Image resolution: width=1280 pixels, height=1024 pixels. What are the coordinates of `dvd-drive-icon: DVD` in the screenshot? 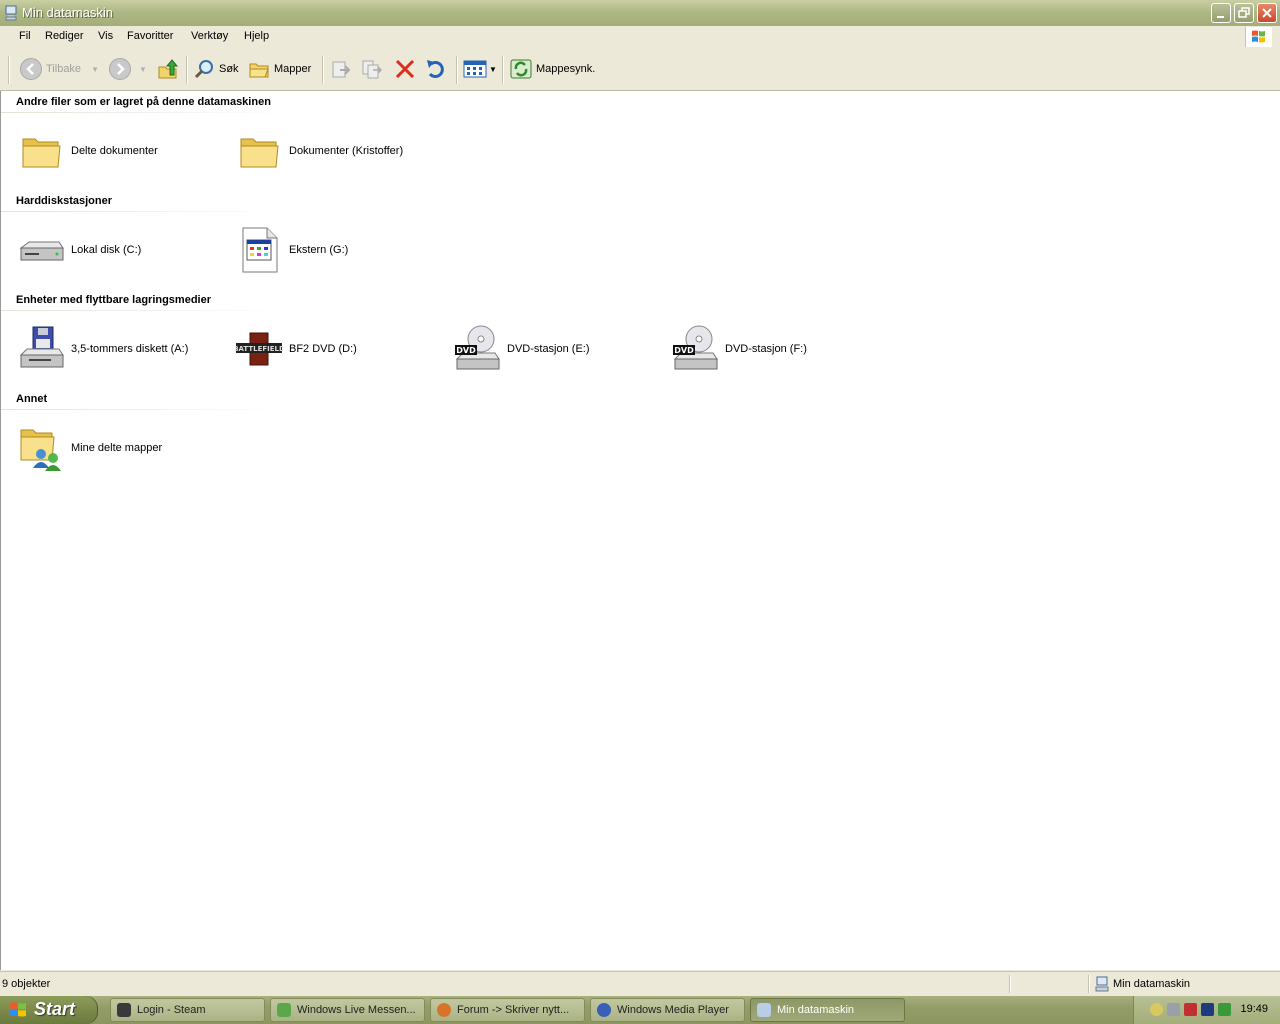 It's located at (477, 347).